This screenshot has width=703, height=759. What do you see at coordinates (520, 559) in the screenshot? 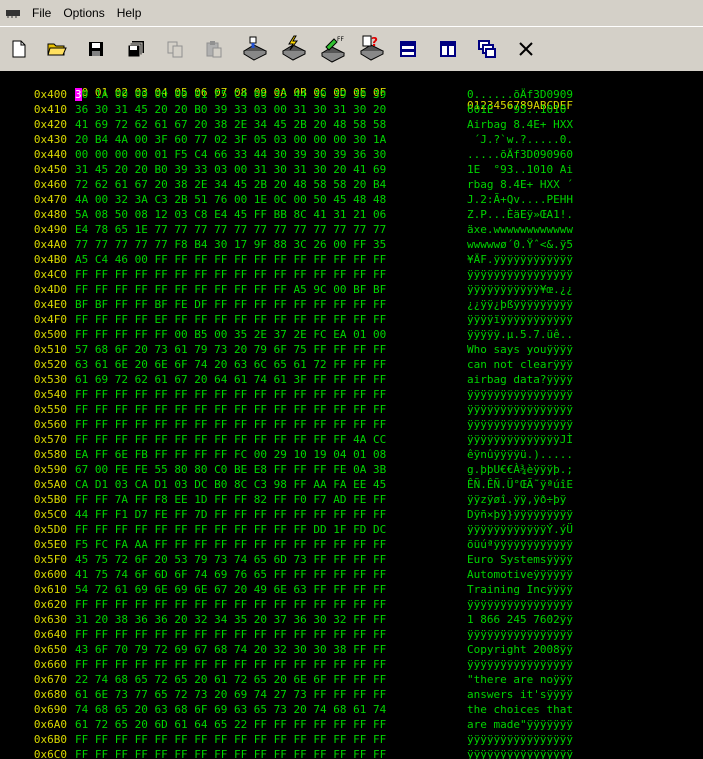
I see `row-ascii: Euro Systemsÿÿÿÿ` at bounding box center [520, 559].